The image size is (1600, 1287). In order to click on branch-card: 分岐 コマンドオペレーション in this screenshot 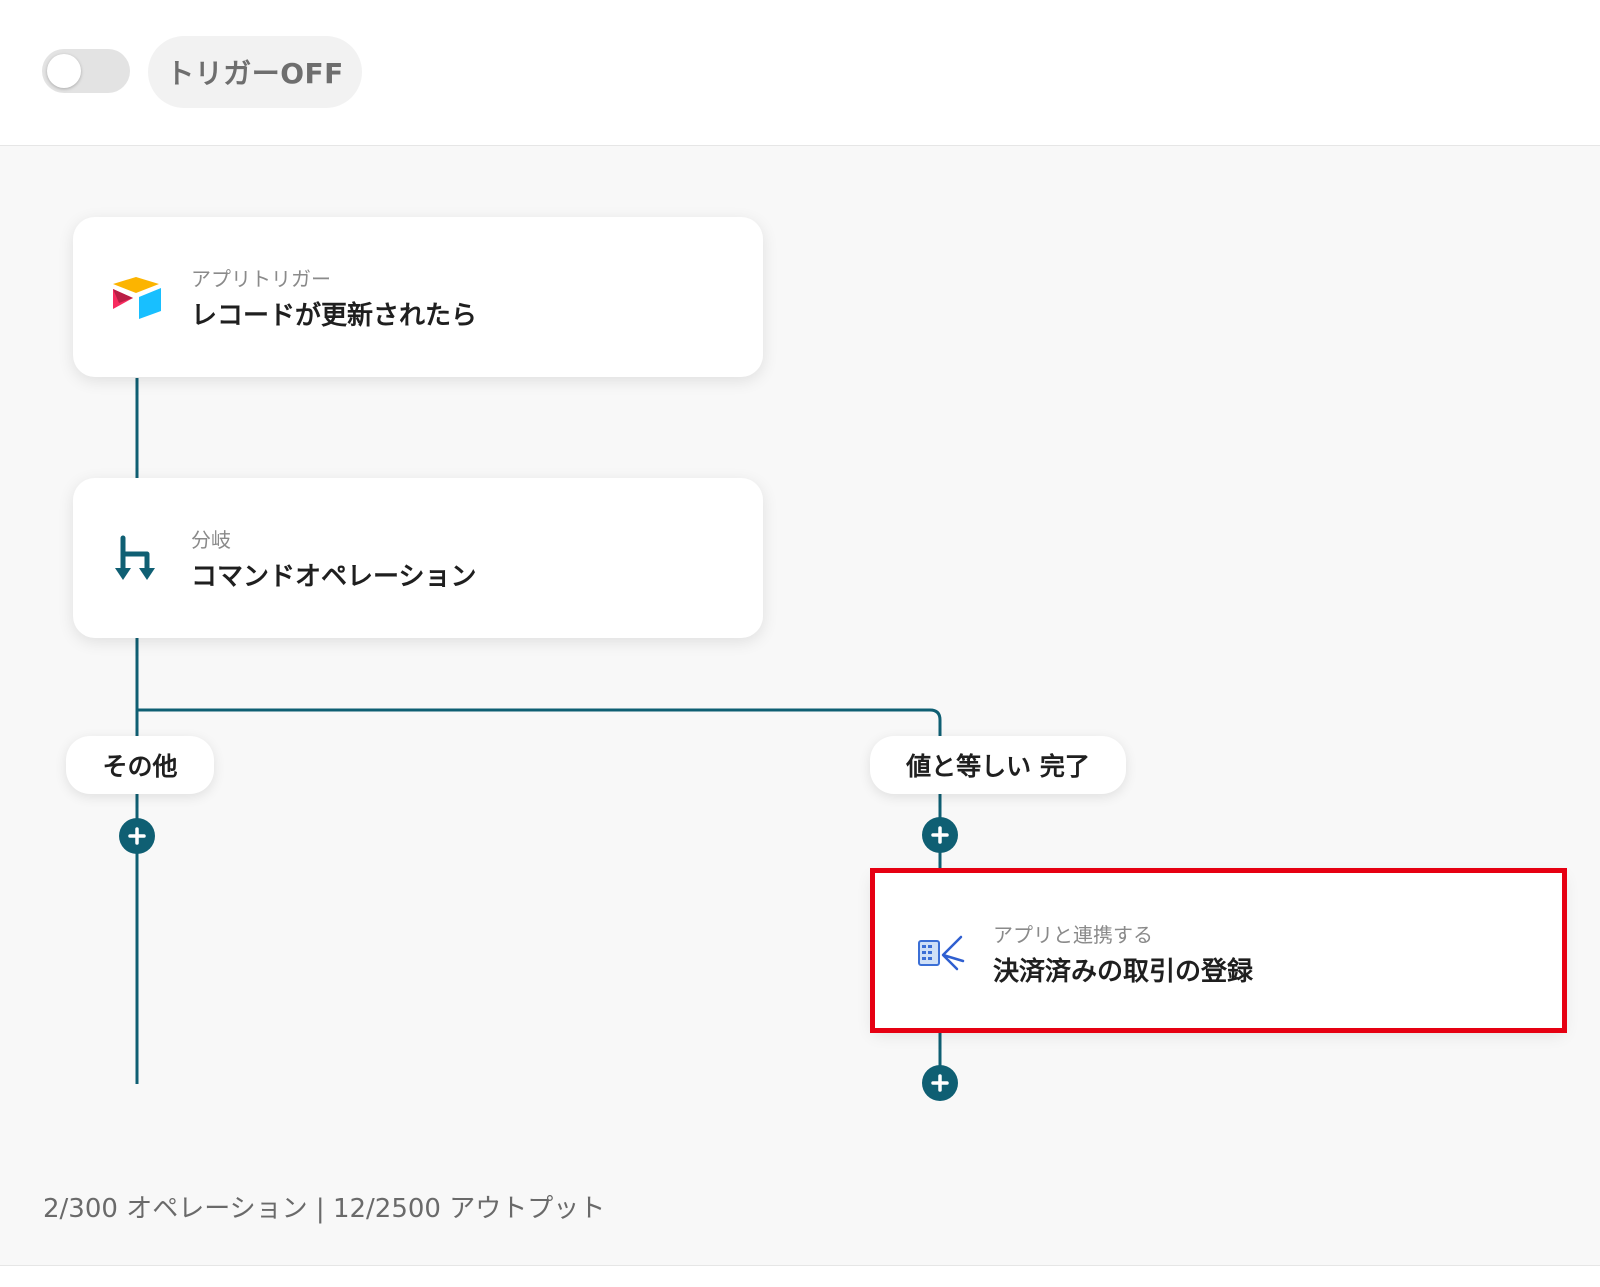, I will do `click(418, 558)`.